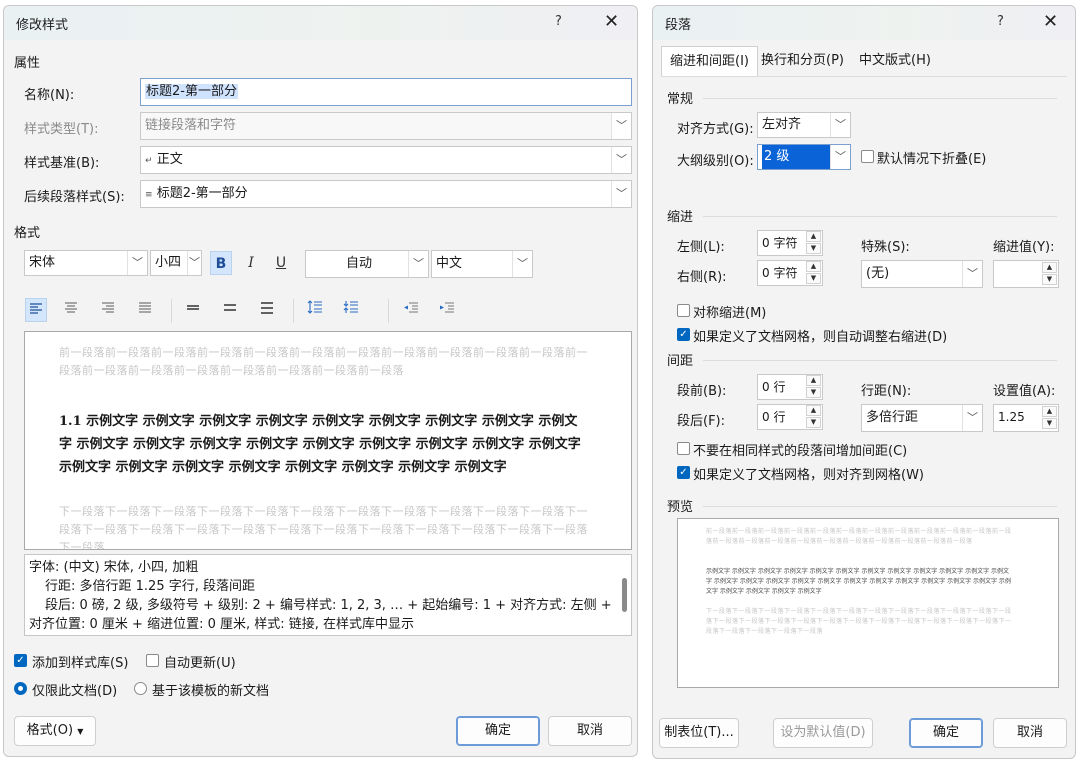  I want to click on language-select: 中文 ﹀, so click(482, 264).